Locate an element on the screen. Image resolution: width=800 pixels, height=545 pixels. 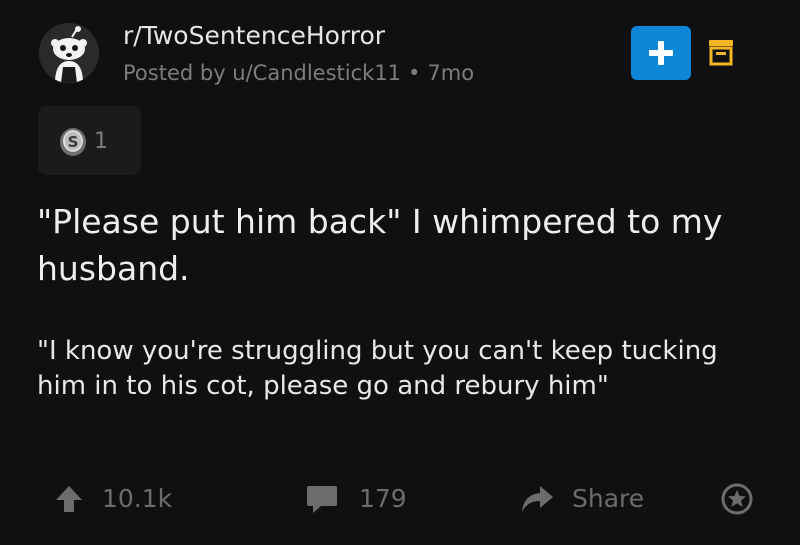
upvote-button: 10.1k is located at coordinates (113, 499).